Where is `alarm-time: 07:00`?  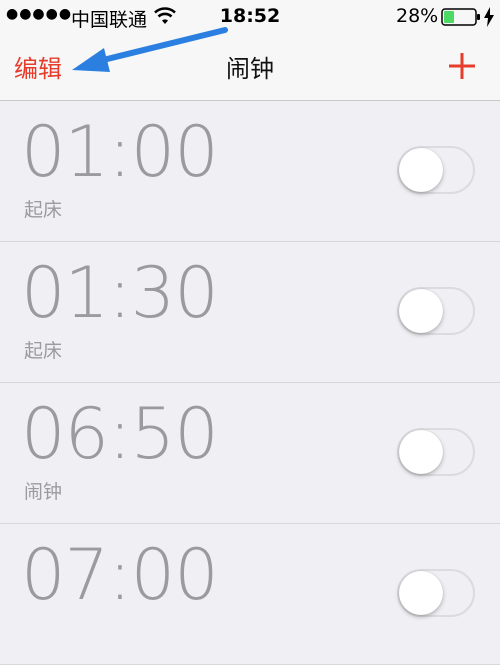 alarm-time: 07:00 is located at coordinates (120, 575).